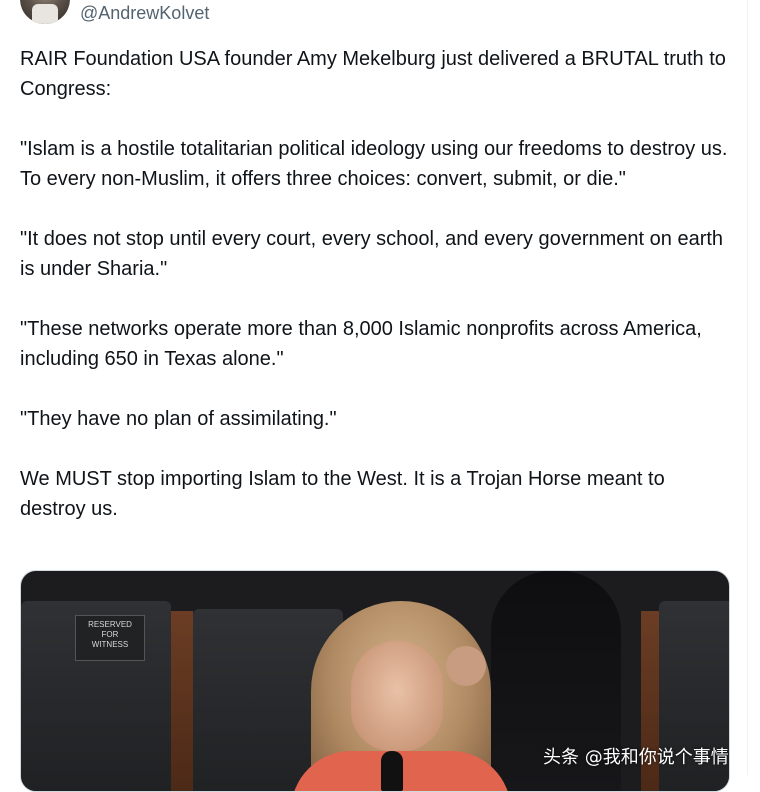 This screenshot has height=792, width=760. Describe the element at coordinates (747, 387) in the screenshot. I see `timeline-divider` at that location.